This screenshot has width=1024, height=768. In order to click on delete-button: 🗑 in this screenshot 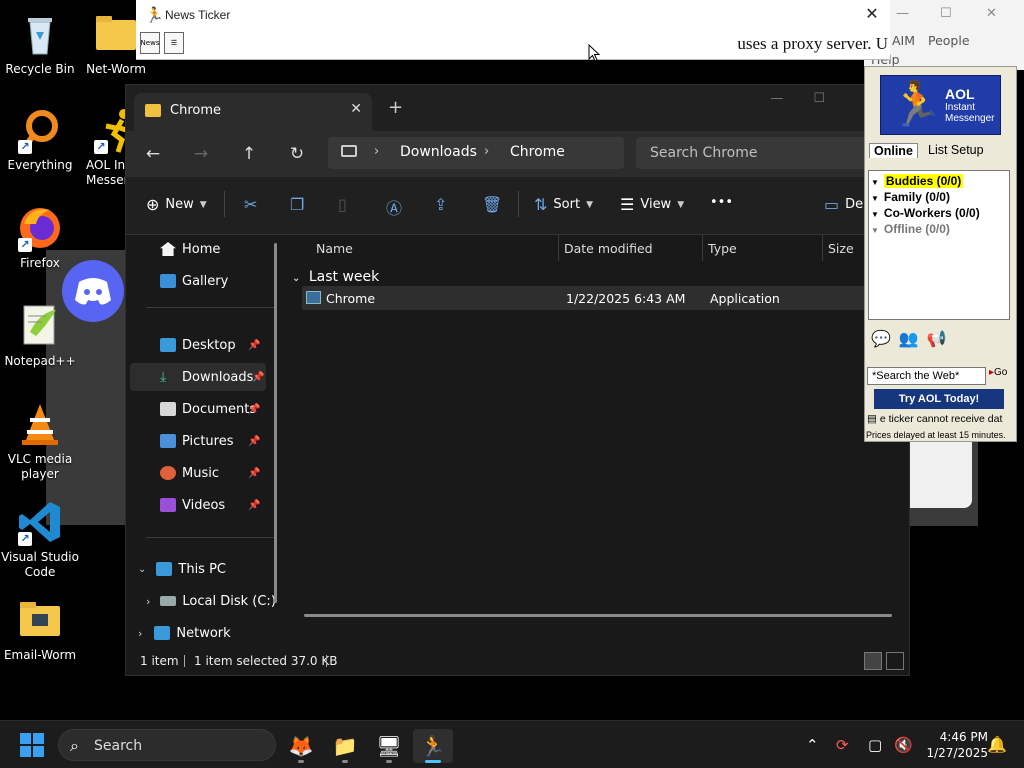, I will do `click(492, 204)`.